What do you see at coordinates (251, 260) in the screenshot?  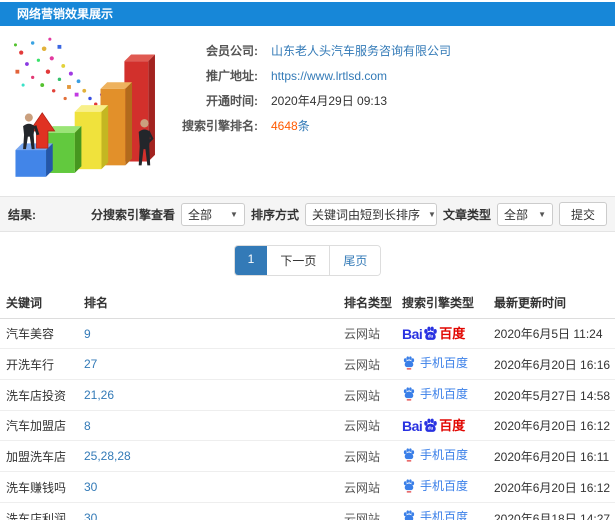 I see `page-1-button: 1` at bounding box center [251, 260].